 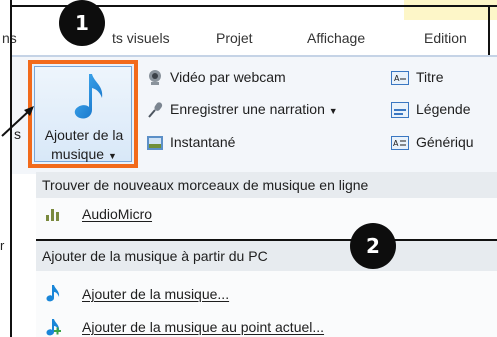 What do you see at coordinates (234, 38) in the screenshot?
I see `tab-project: Projet` at bounding box center [234, 38].